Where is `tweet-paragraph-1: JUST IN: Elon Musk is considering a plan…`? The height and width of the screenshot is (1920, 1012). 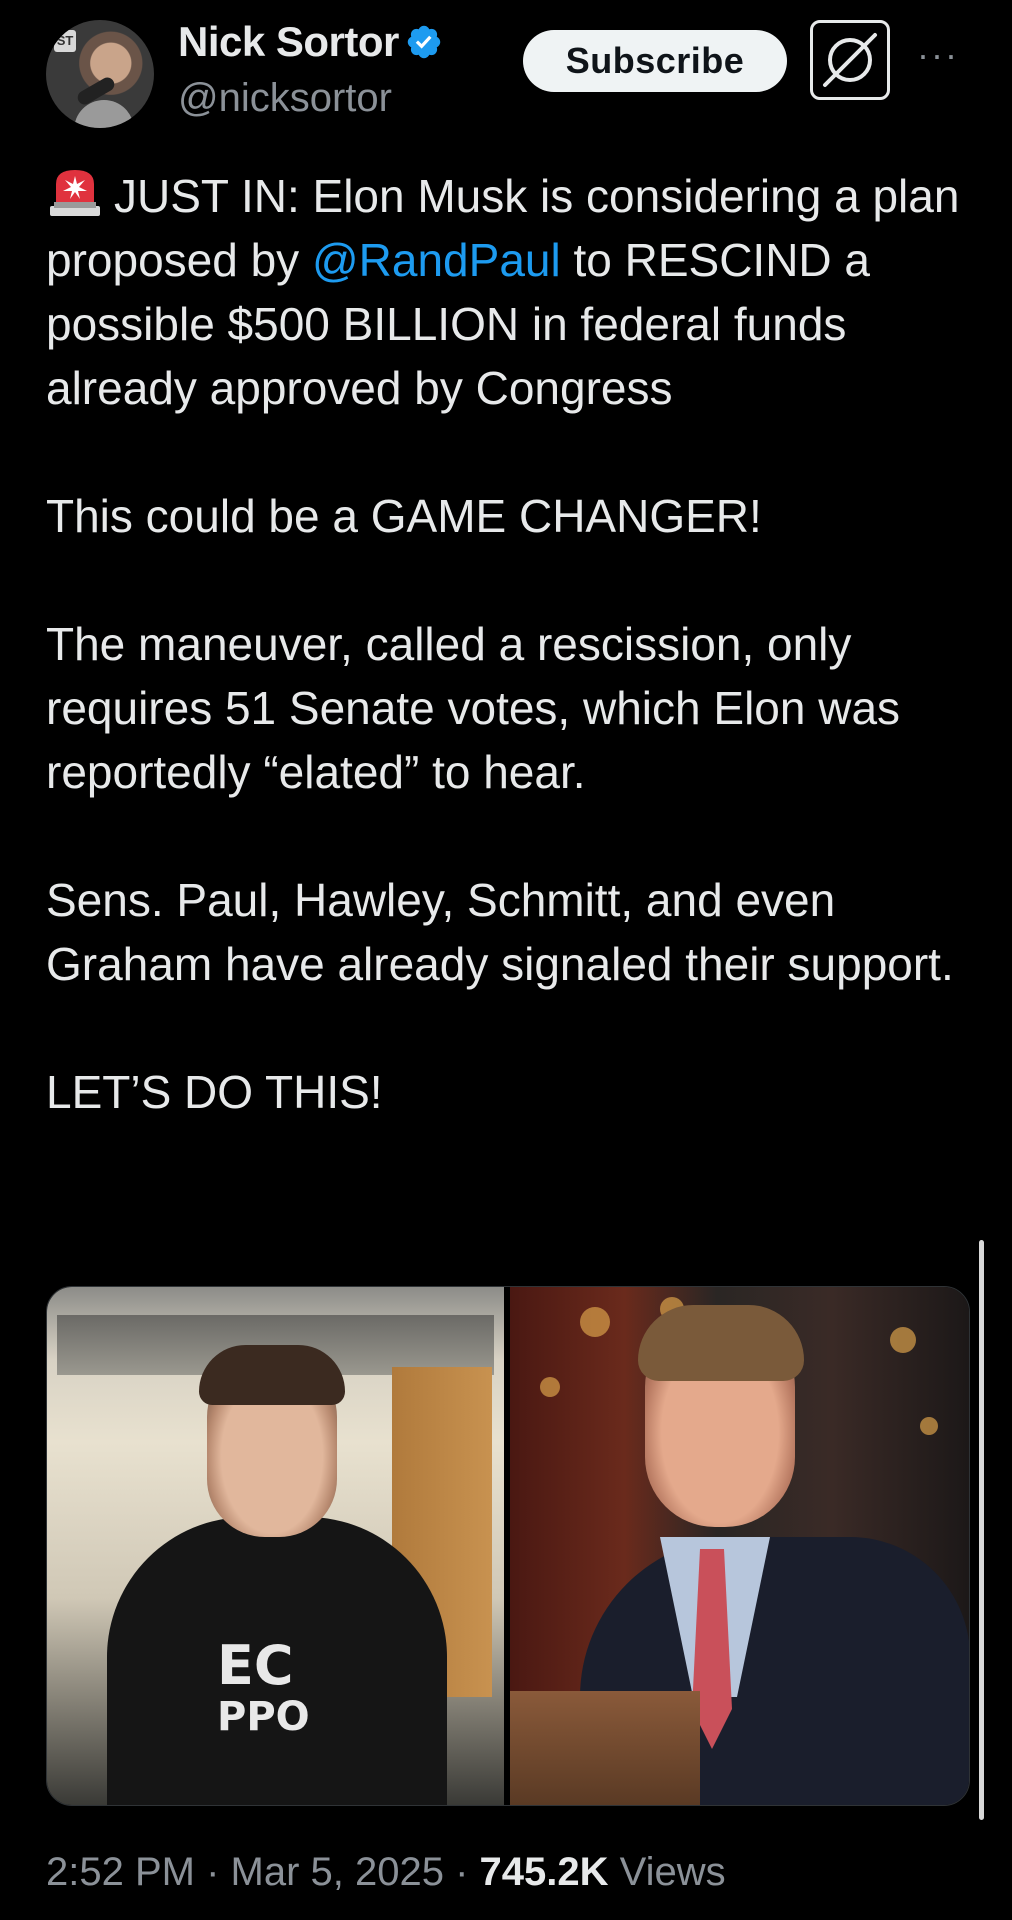
tweet-paragraph-1: JUST IN: Elon Musk is considering a plan… is located at coordinates (511, 292).